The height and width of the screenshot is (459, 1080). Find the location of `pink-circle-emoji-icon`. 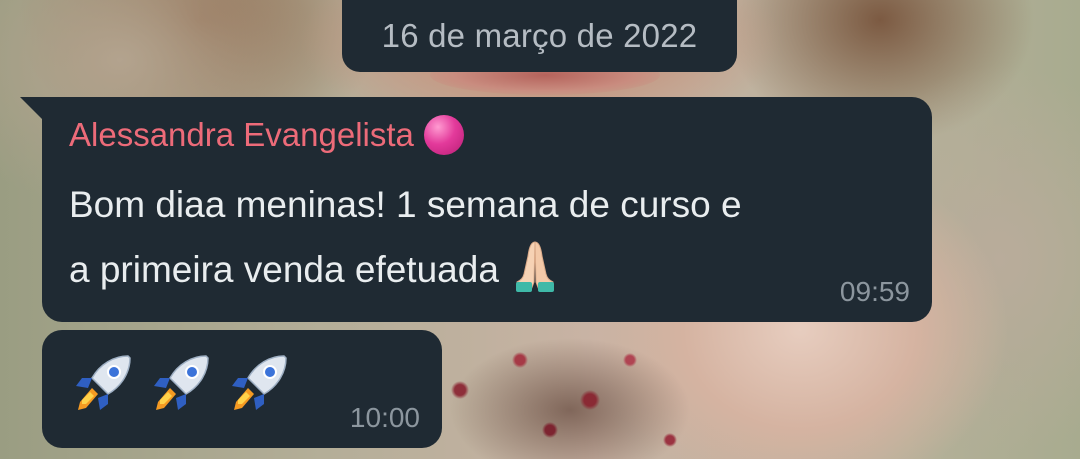

pink-circle-emoji-icon is located at coordinates (443, 135).